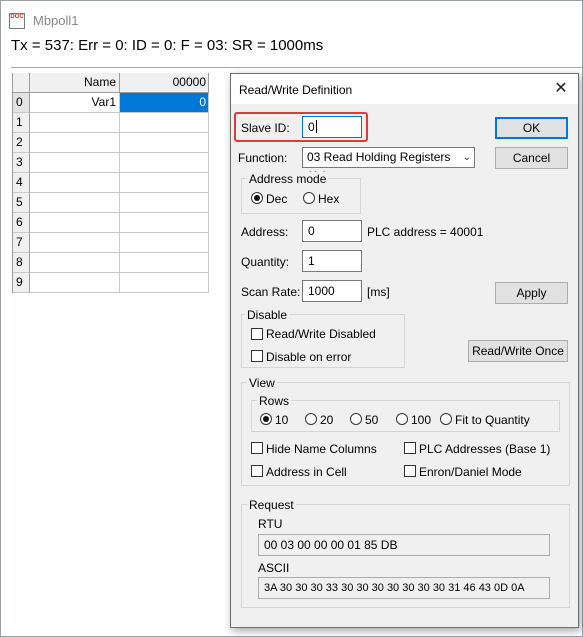 The width and height of the screenshot is (583, 637). What do you see at coordinates (410, 448) in the screenshot?
I see `plc-addresses-checkbox` at bounding box center [410, 448].